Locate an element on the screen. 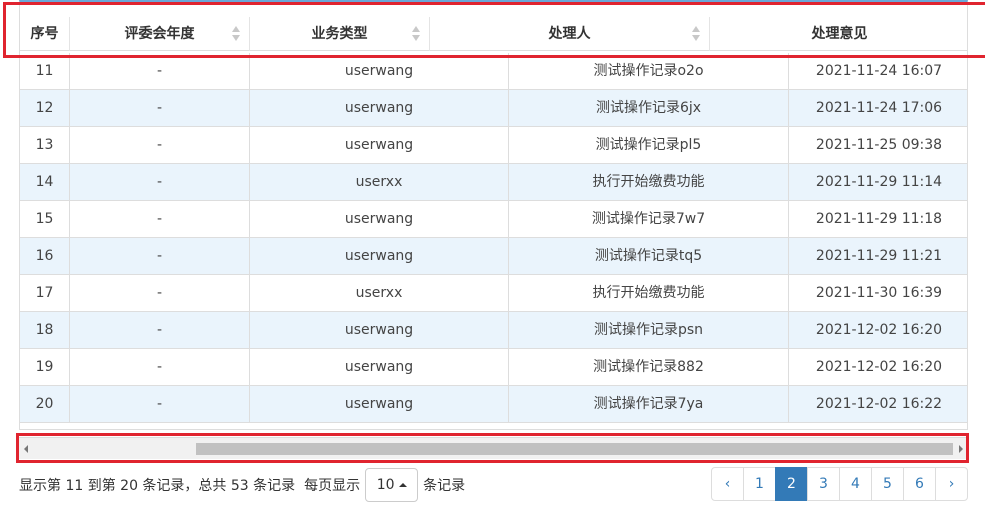  header-opinion-label: 处理意见 is located at coordinates (839, 34).